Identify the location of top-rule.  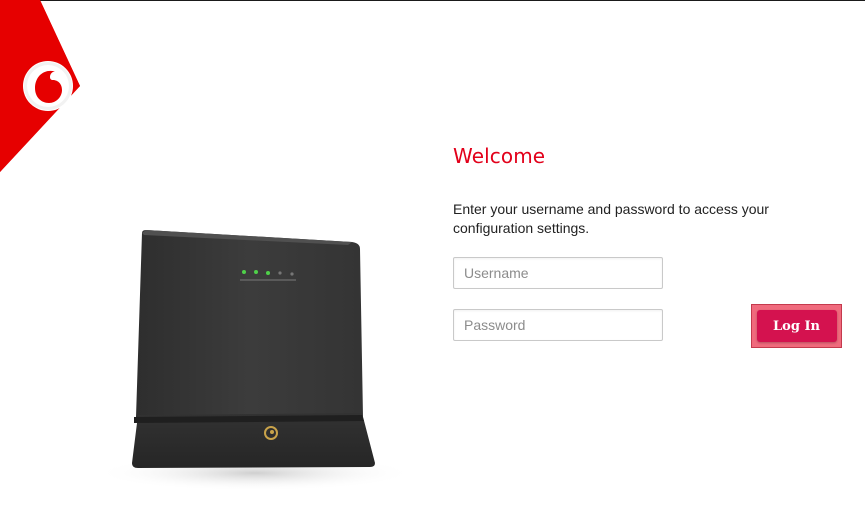
(432, 0).